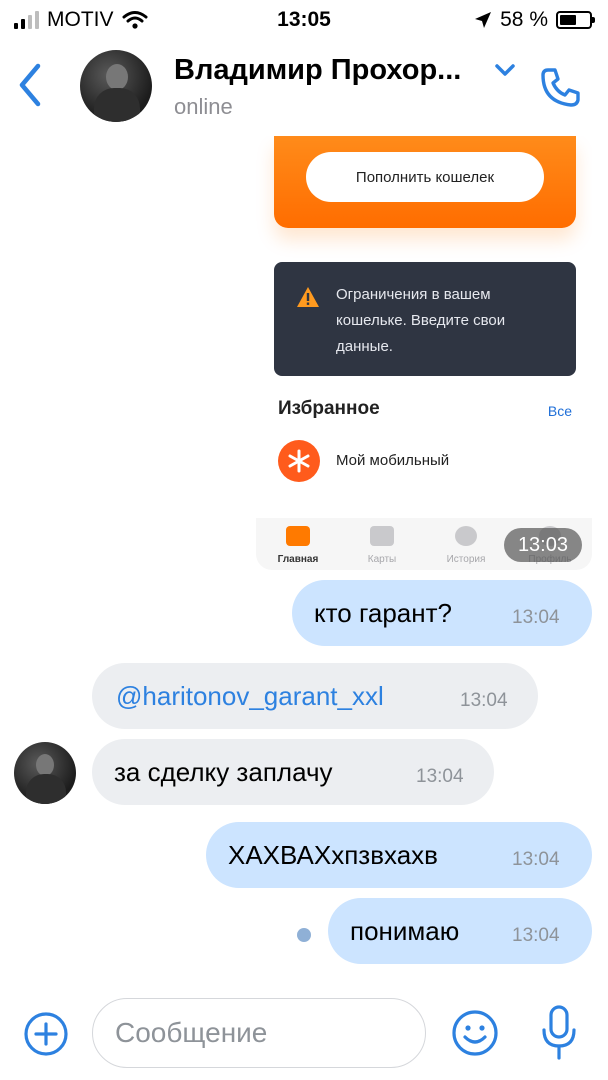 The height and width of the screenshot is (1080, 608). What do you see at coordinates (425, 177) in the screenshot?
I see `topup-button: Пополнить кошелек` at bounding box center [425, 177].